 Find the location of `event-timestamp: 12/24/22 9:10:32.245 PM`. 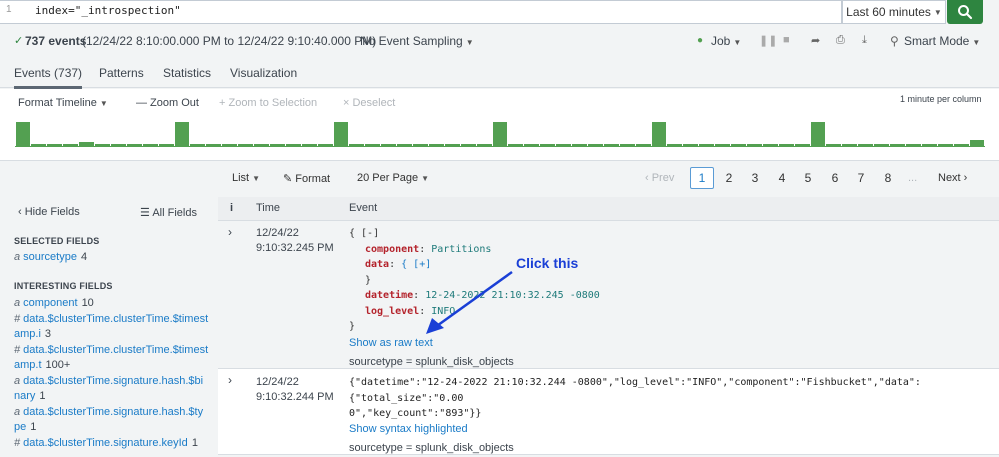

event-timestamp: 12/24/22 9:10:32.245 PM is located at coordinates (295, 241).